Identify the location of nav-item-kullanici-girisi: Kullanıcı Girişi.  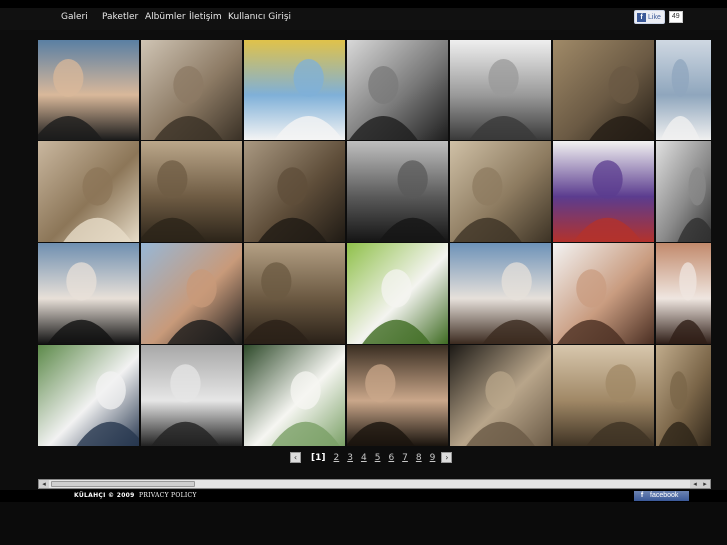
(259, 17).